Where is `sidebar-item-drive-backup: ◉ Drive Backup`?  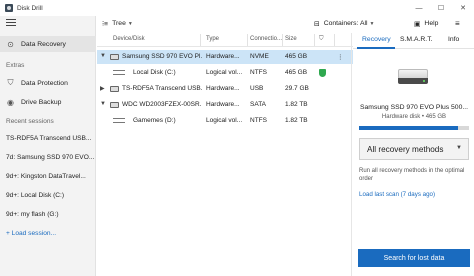
sidebar-item-drive-backup: ◉ Drive Backup is located at coordinates (48, 102).